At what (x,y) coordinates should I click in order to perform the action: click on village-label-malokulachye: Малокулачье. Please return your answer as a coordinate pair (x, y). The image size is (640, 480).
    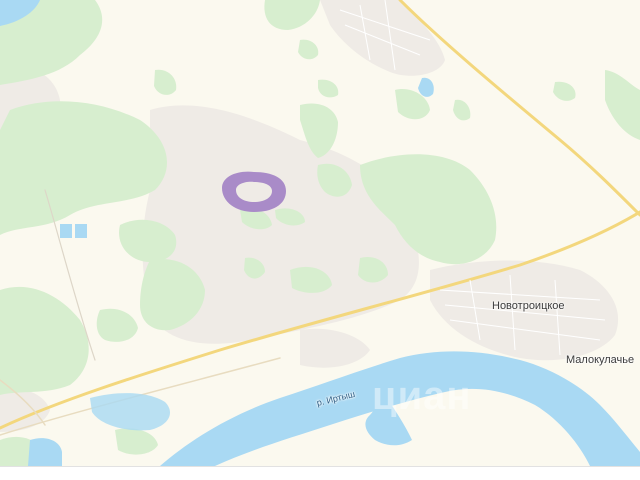
    Looking at the image, I should click on (600, 360).